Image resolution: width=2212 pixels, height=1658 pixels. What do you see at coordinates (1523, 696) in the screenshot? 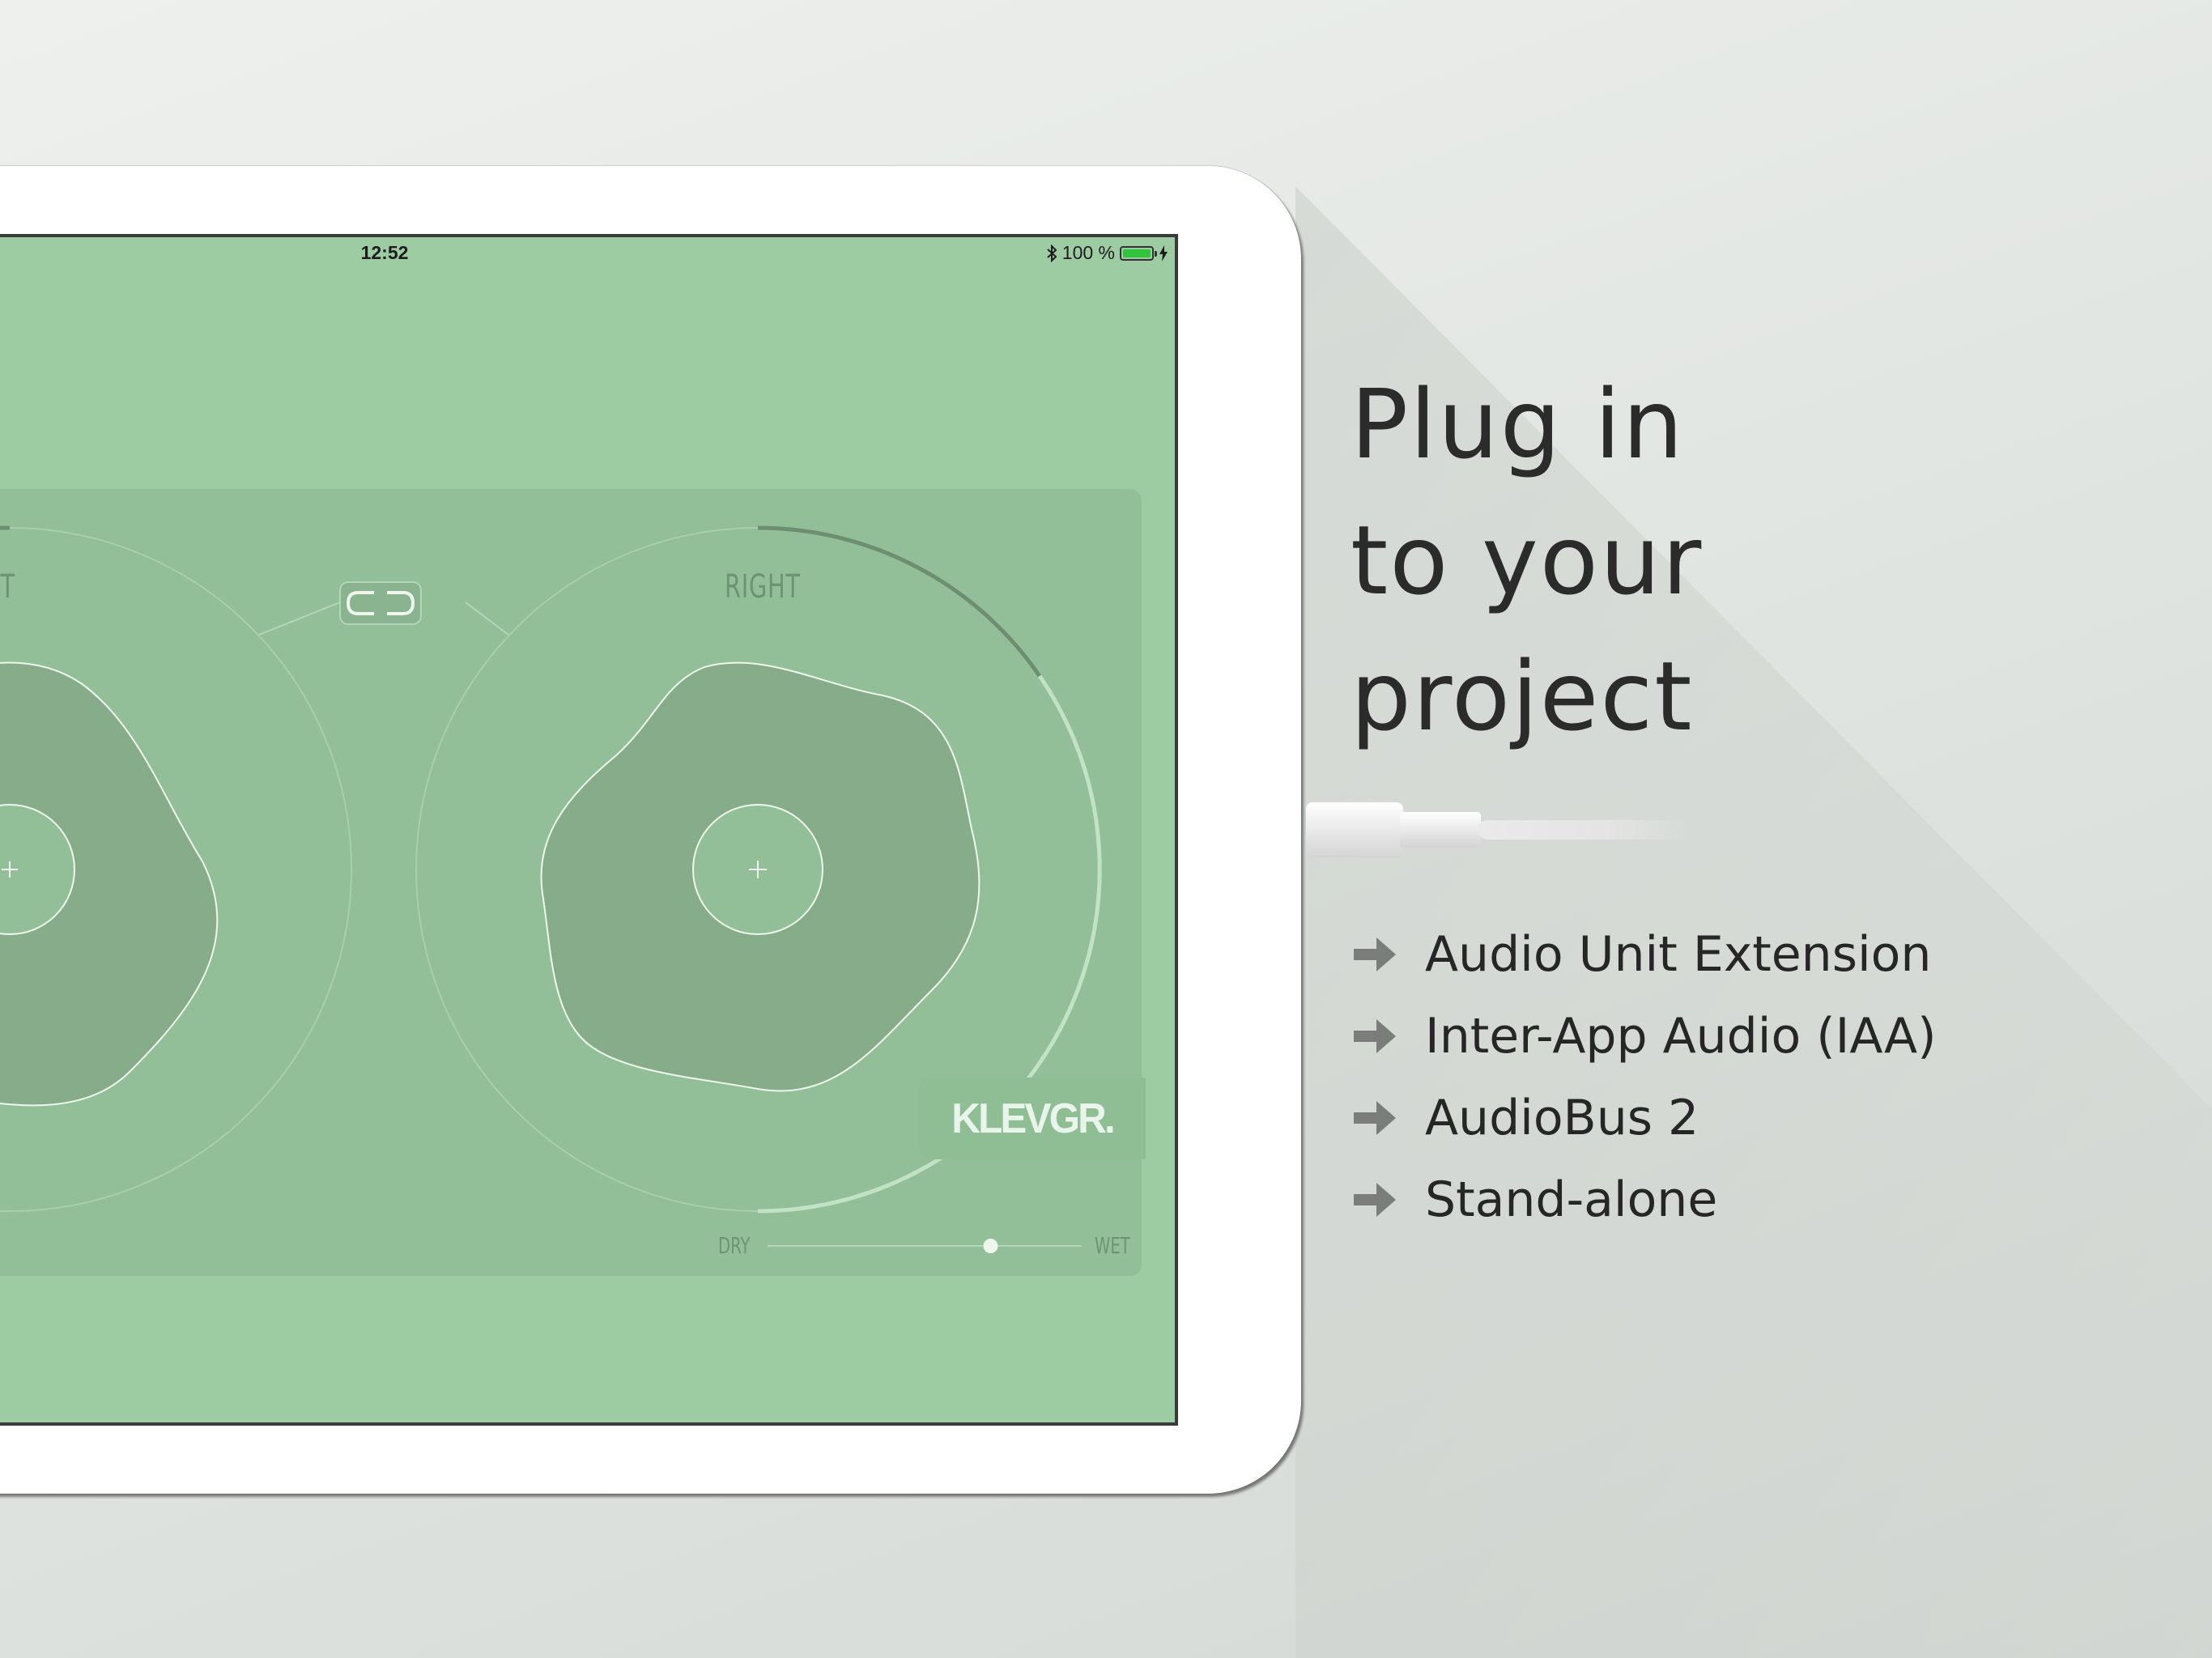
I see `headline-line-3: project` at bounding box center [1523, 696].